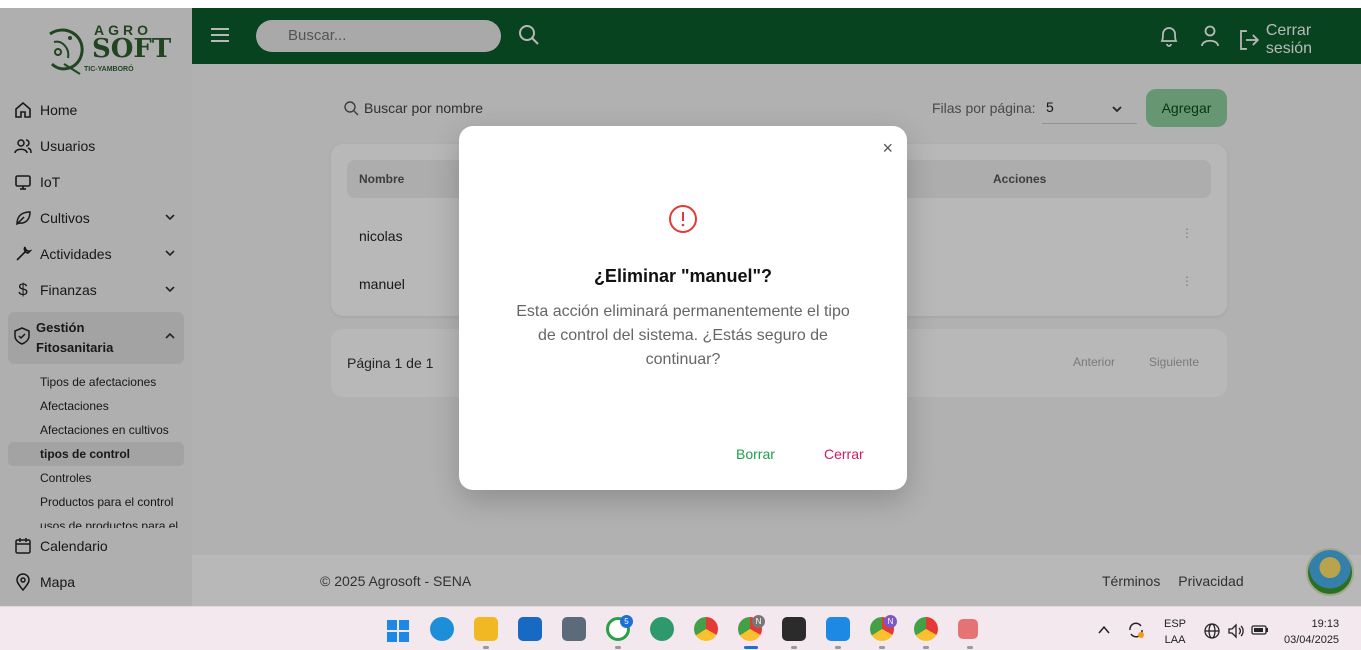  What do you see at coordinates (1236, 631) in the screenshot?
I see `volume-icon` at bounding box center [1236, 631].